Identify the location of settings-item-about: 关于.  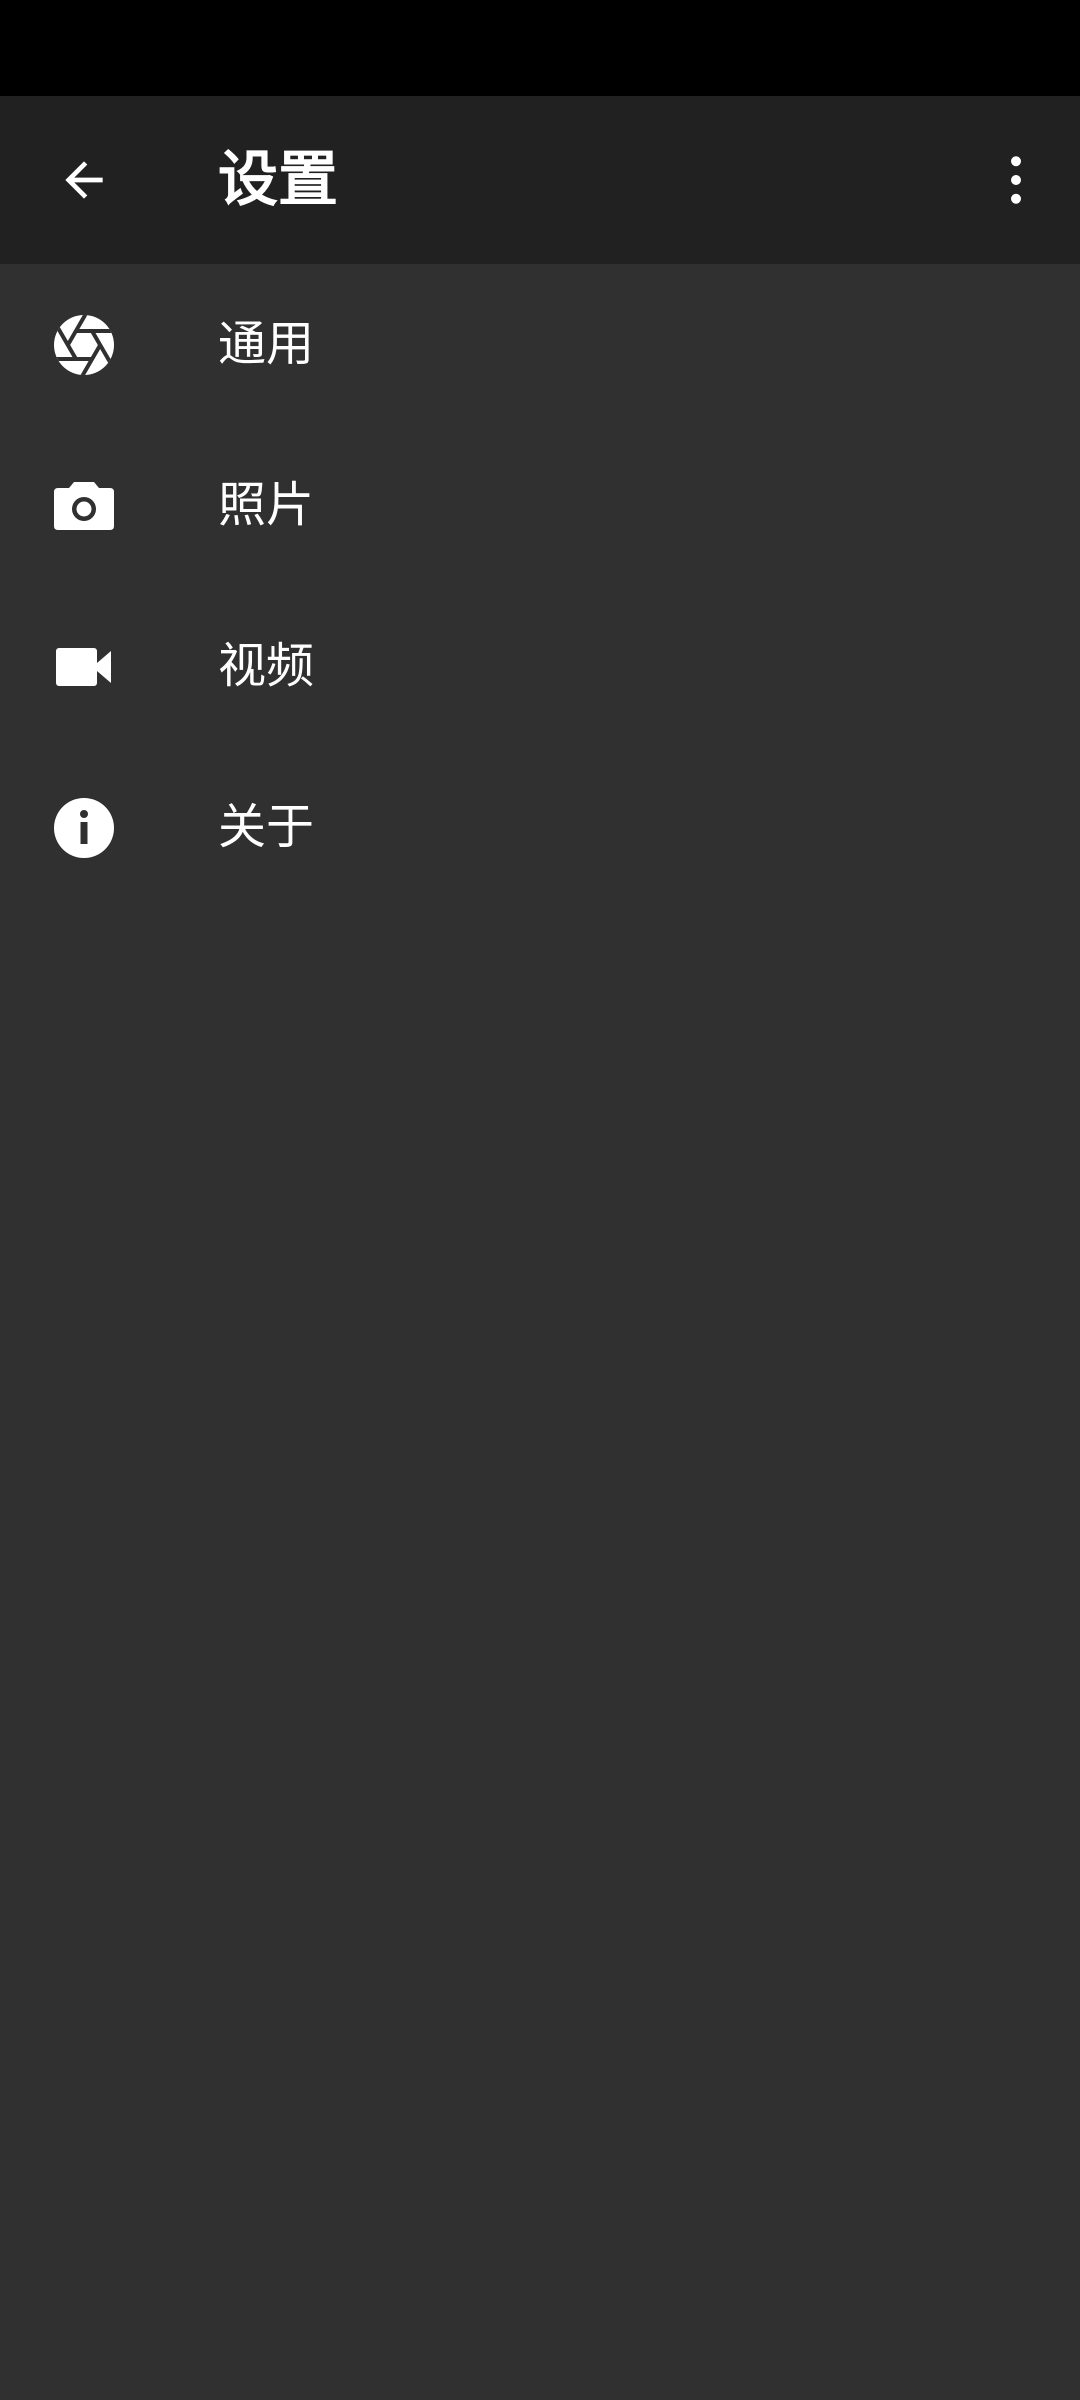
(540, 827).